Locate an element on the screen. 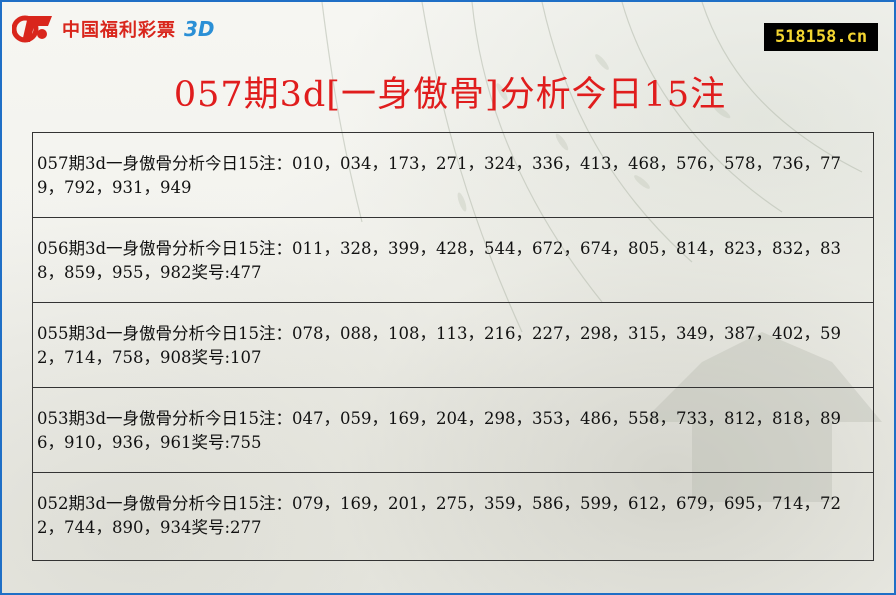 Image resolution: width=896 pixels, height=595 pixels. welfare-lottery-logo-icon is located at coordinates (32, 29).